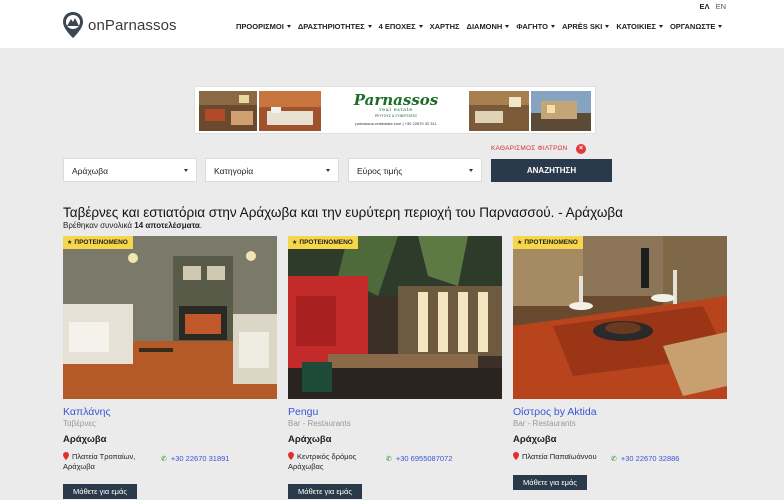 The image size is (784, 500). Describe the element at coordinates (529, 148) in the screenshot. I see `clear-filters-link: ΚΑΘΑΡΙΣΜΟΣ ΦΙΛΤΡΩΝ` at that location.